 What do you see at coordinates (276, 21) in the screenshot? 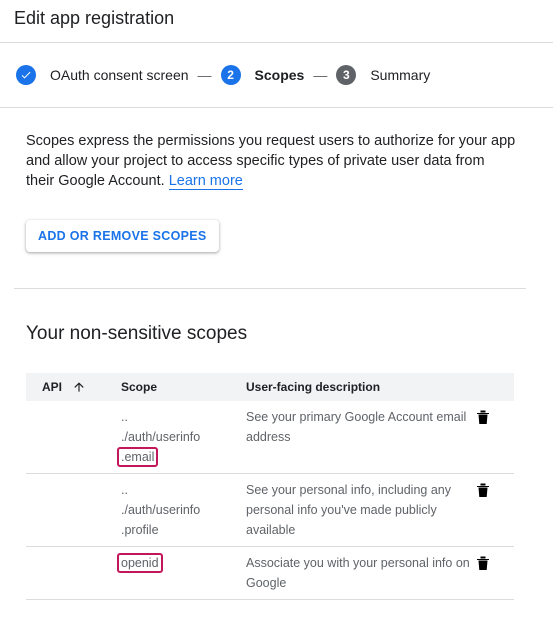
I see `page-header: Edit app registration` at bounding box center [276, 21].